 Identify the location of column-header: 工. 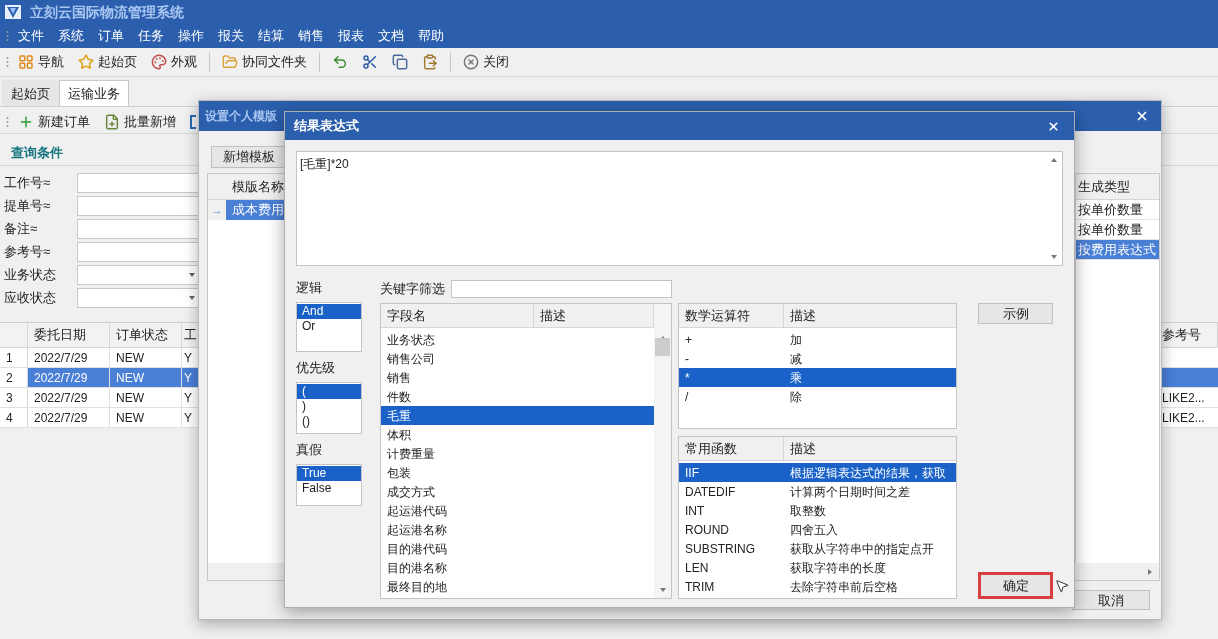
(190, 335).